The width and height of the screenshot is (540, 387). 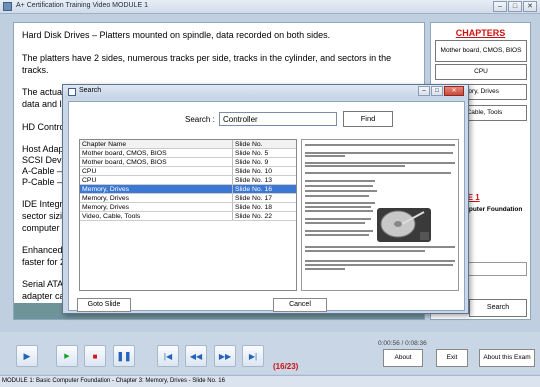 I want to click on minimize-button: –, so click(x=500, y=6).